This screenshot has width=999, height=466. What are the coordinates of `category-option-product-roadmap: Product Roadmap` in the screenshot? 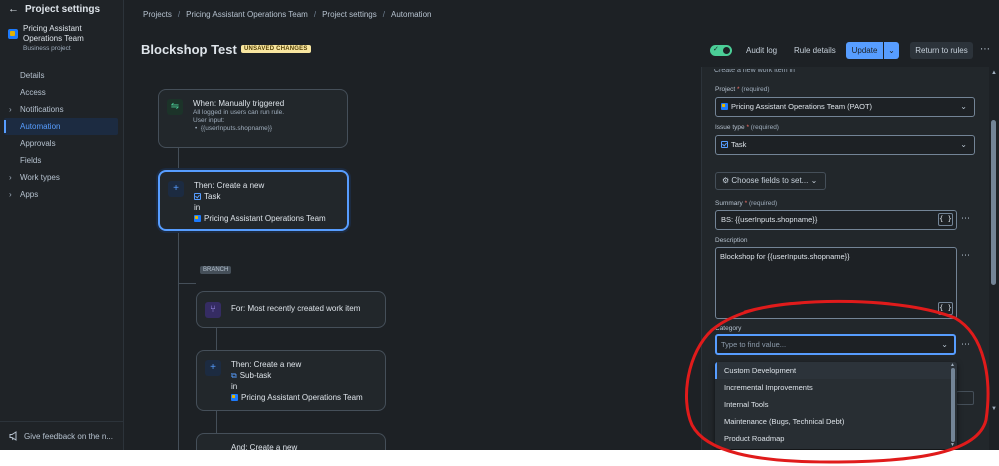 It's located at (836, 438).